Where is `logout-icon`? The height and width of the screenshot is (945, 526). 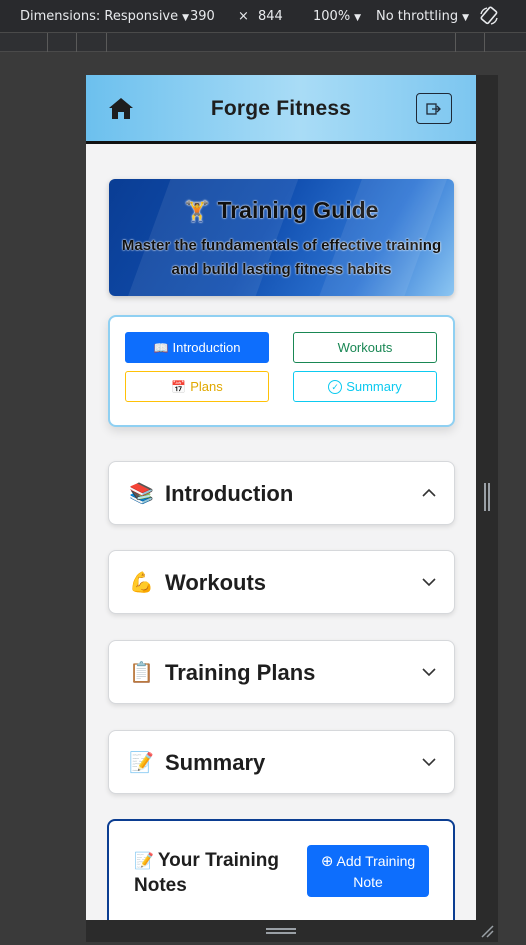 logout-icon is located at coordinates (433, 108).